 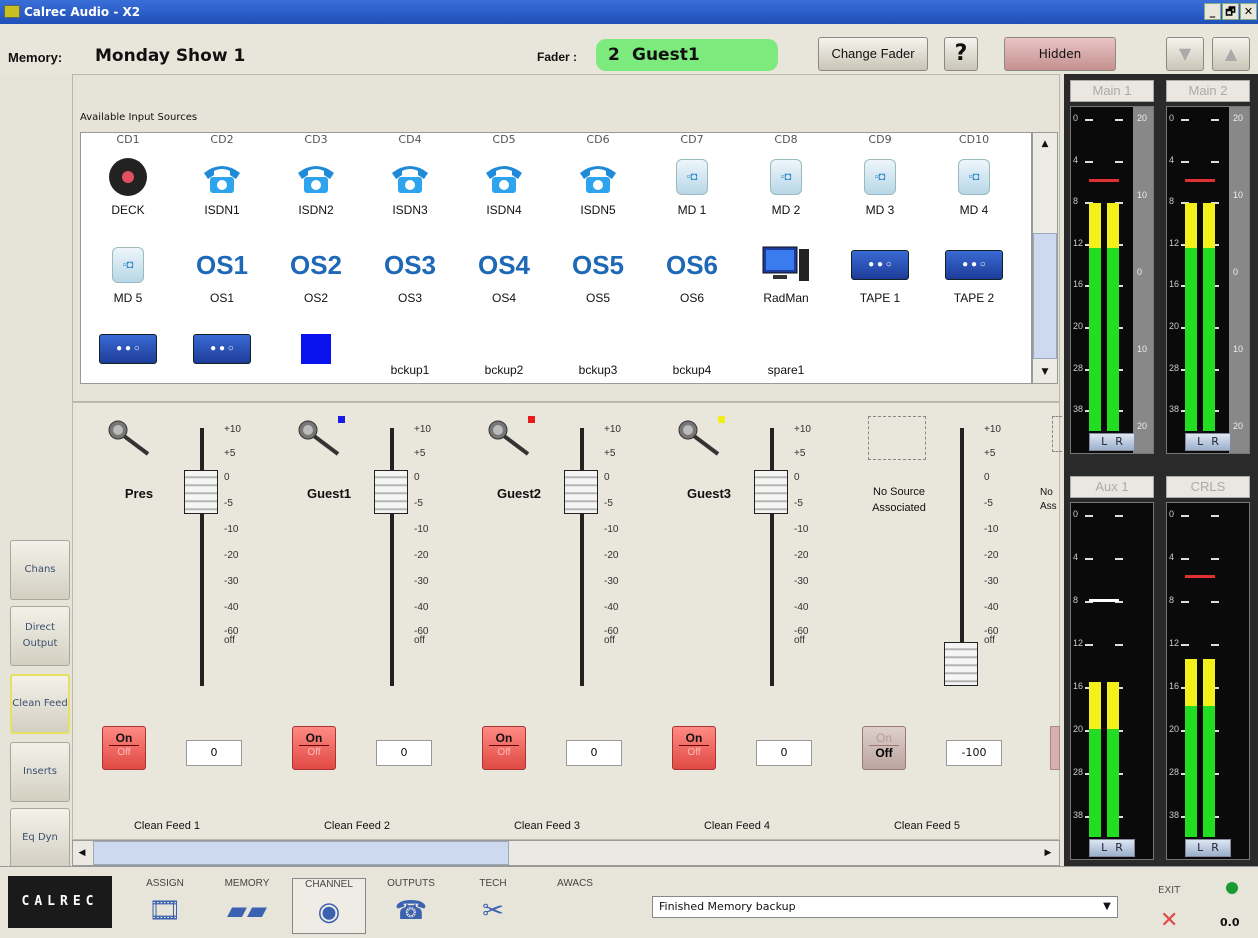 What do you see at coordinates (316, 187) in the screenshot?
I see `source-item: ISDN2` at bounding box center [316, 187].